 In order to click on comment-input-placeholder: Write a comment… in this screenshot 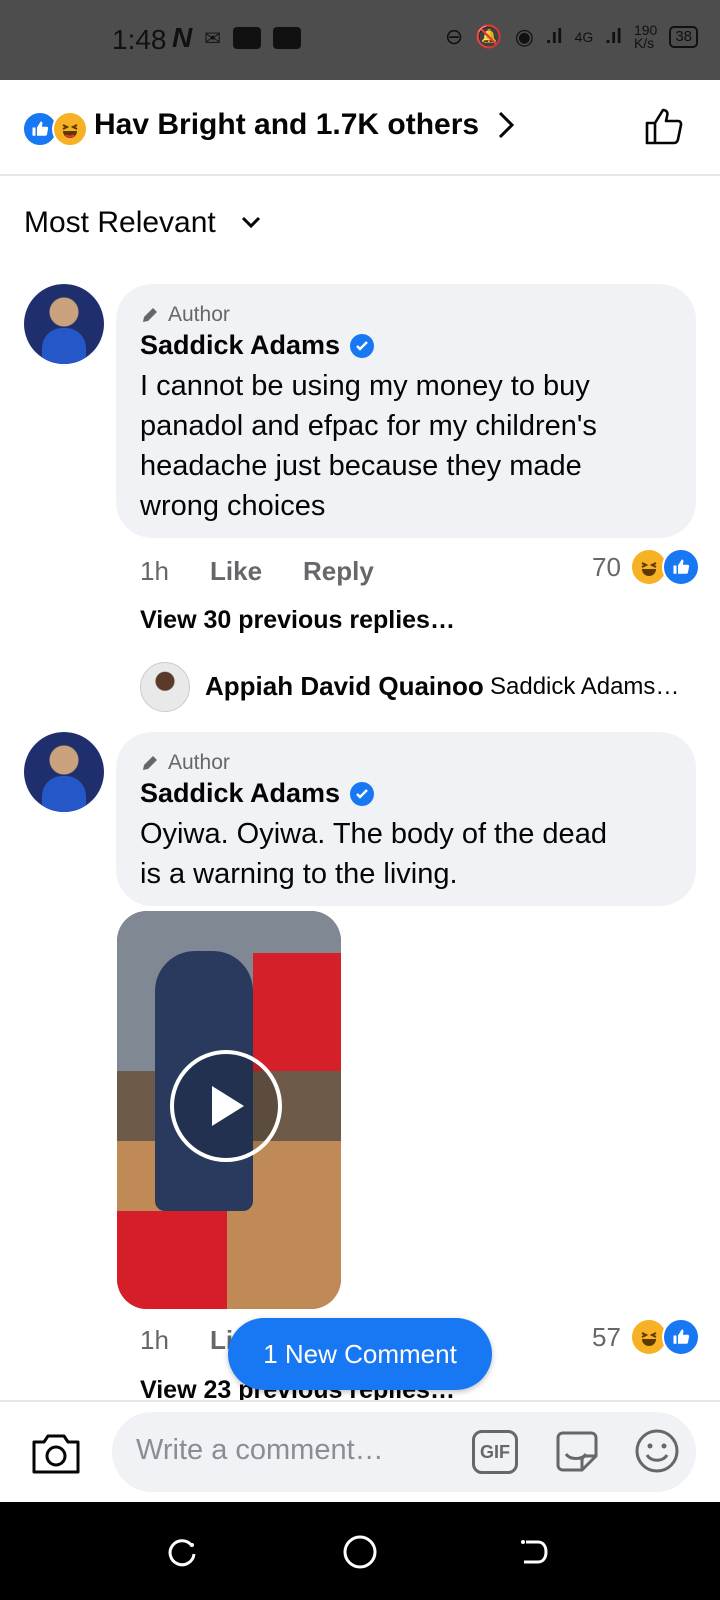, I will do `click(260, 1450)`.